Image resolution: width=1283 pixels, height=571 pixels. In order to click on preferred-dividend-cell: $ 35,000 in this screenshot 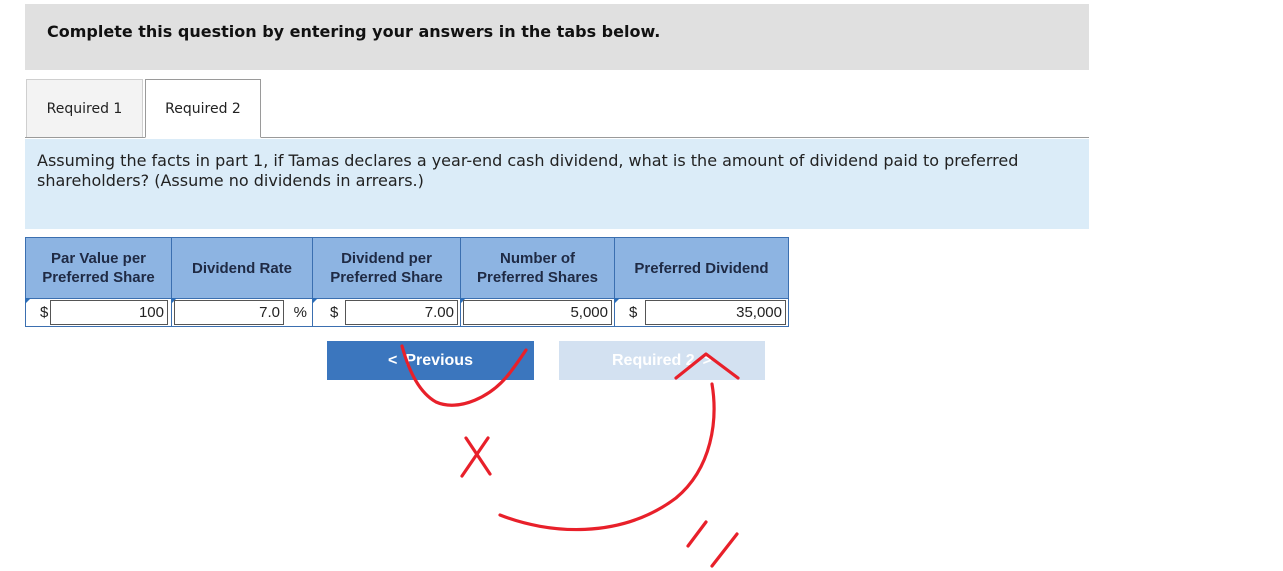, I will do `click(701, 312)`.